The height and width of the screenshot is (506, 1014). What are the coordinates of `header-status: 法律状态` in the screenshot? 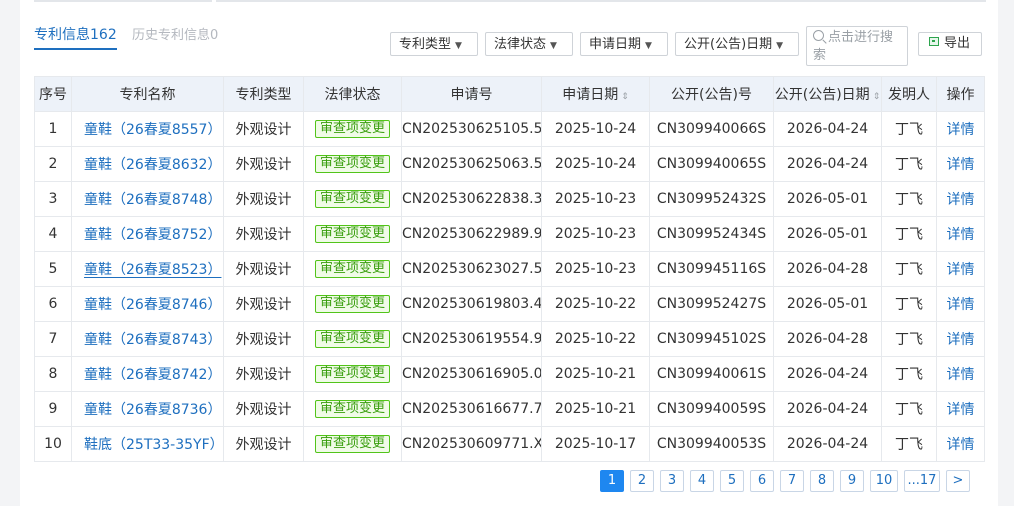 It's located at (352, 94).